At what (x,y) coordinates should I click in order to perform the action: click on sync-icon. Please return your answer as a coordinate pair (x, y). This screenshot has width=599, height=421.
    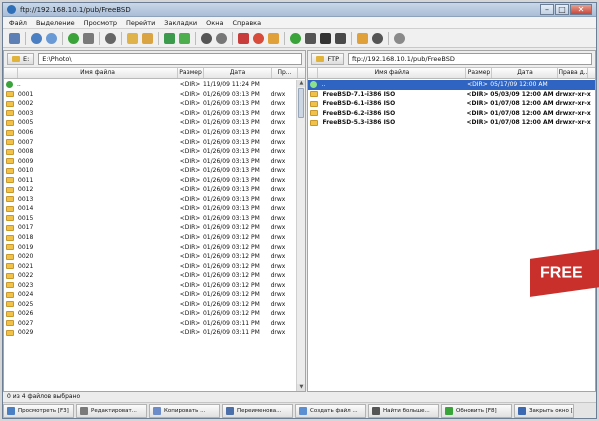
    Looking at the image, I should click on (310, 38).